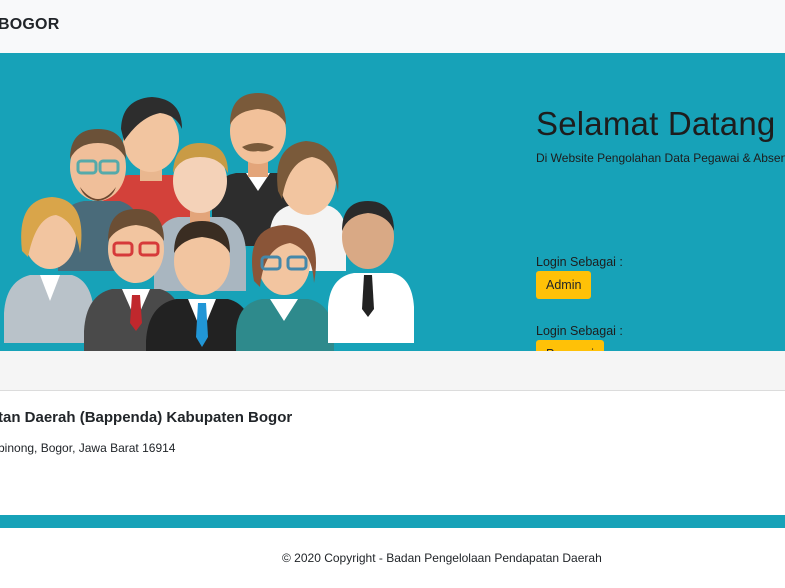  What do you see at coordinates (579, 262) in the screenshot?
I see `admin-login-label: Login Sebagai :` at bounding box center [579, 262].